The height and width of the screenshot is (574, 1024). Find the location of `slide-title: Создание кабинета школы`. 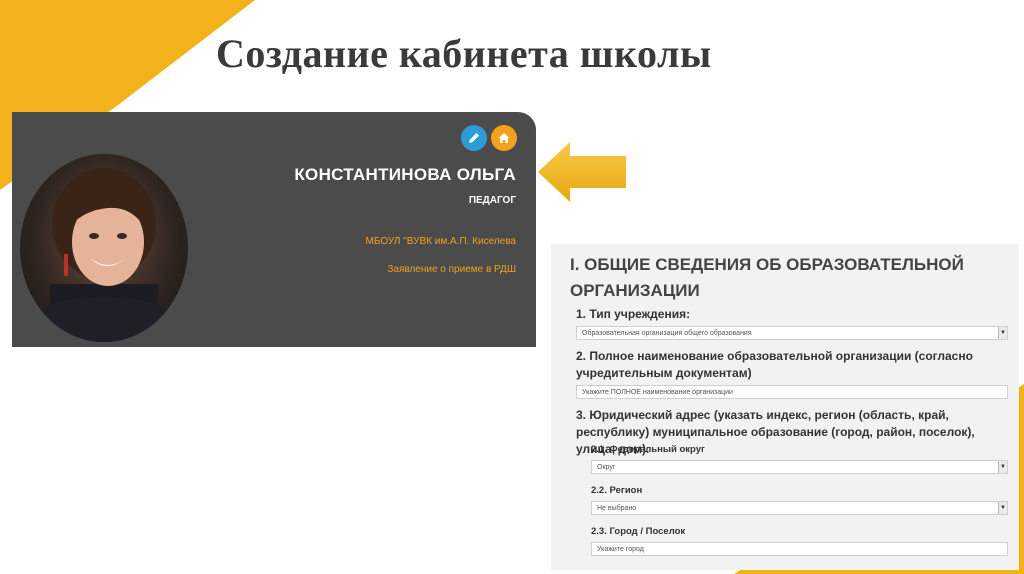

slide-title: Создание кабинета школы is located at coordinates (464, 53).